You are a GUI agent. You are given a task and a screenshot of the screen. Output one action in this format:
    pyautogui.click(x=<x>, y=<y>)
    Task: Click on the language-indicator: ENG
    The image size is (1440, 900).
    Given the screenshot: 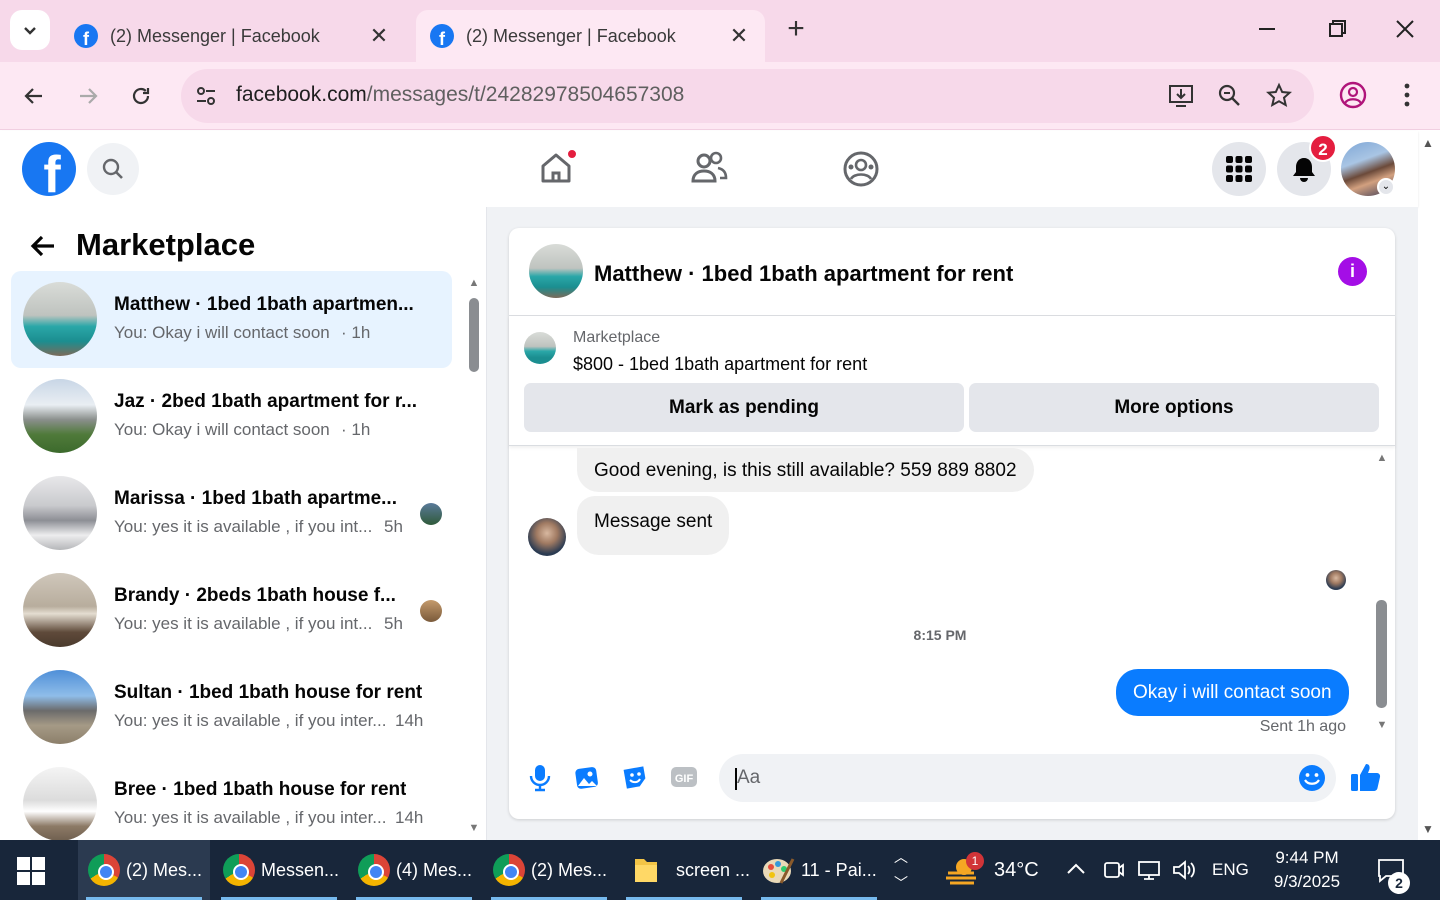 What is the action you would take?
    pyautogui.click(x=1230, y=870)
    